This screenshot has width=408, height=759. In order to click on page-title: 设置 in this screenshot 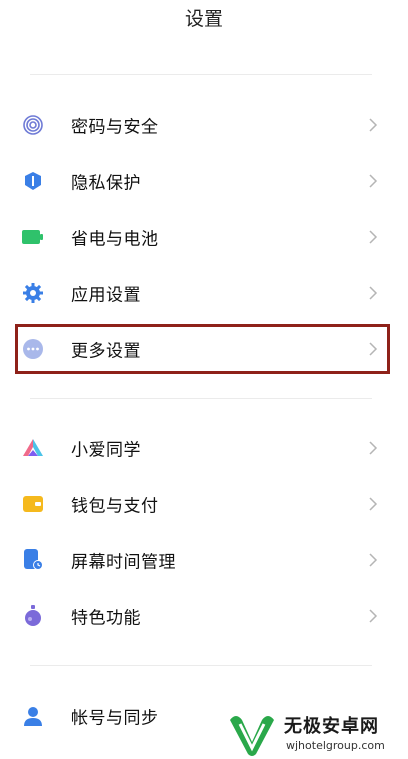, I will do `click(203, 19)`.